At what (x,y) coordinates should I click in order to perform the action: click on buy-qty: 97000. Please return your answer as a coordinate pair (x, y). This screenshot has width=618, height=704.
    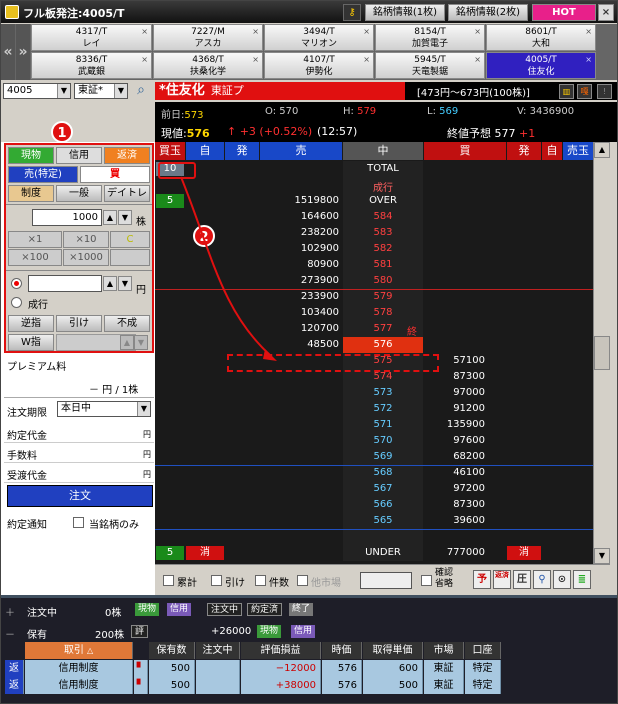
    Looking at the image, I should click on (445, 392).